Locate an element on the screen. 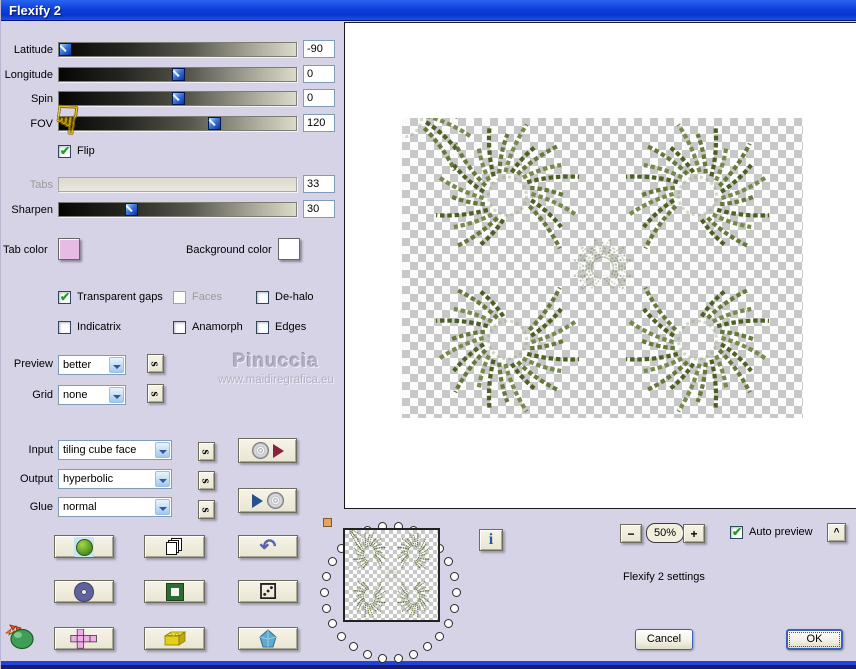  sharpen-slider-row: Sharpen is located at coordinates (171, 211).